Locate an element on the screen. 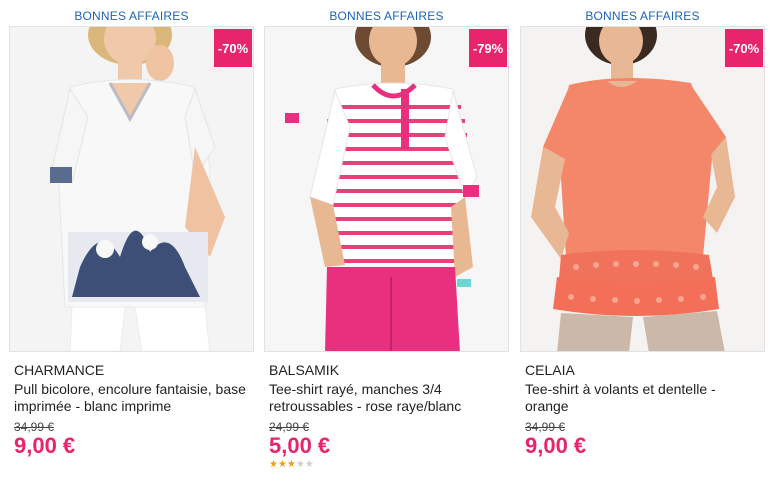 This screenshot has height=478, width=773. product-brand: CELAIA is located at coordinates (550, 370).